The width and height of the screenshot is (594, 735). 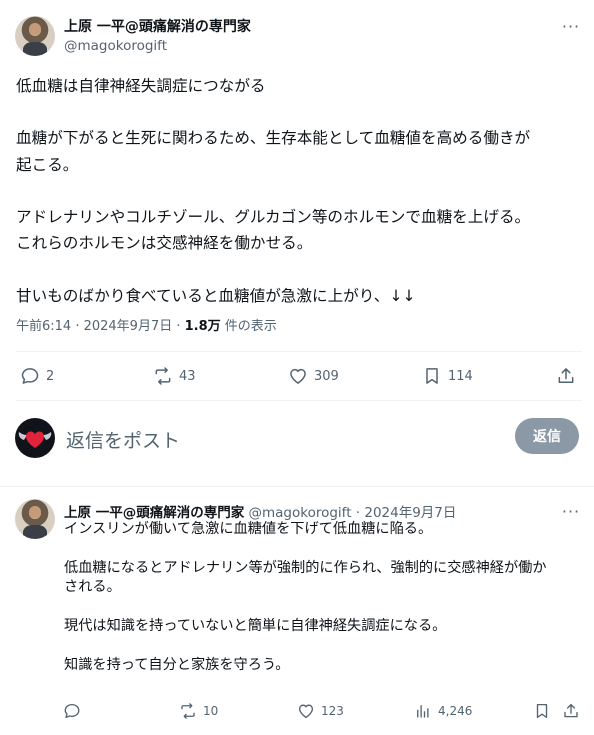 I want to click on view-count-label: 件の表示, so click(x=248, y=326).